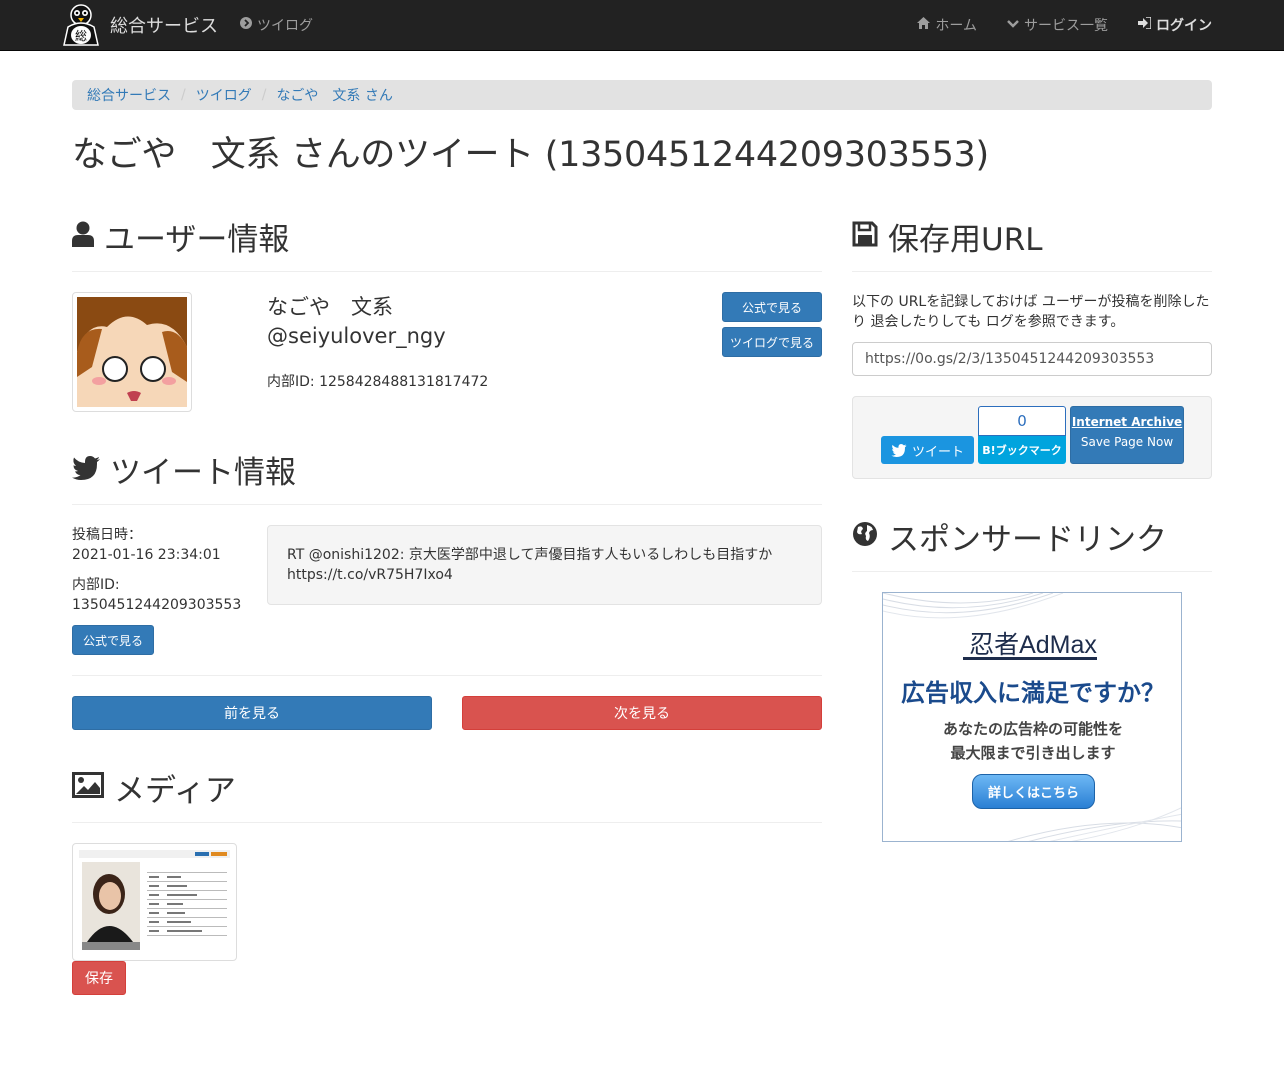  What do you see at coordinates (96, 585) in the screenshot?
I see `tweet-id-label: 内部ID:` at bounding box center [96, 585].